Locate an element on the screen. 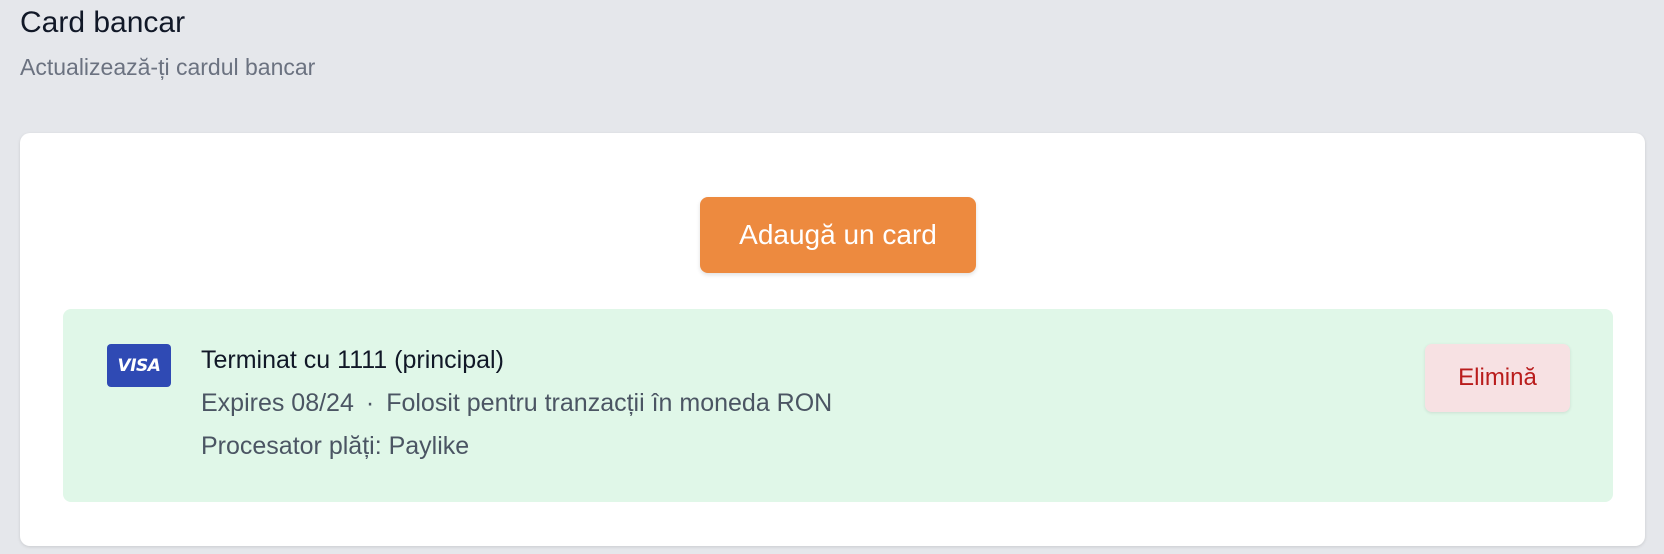 Image resolution: width=1664 pixels, height=554 pixels. card-expiry: Expires 08/24 is located at coordinates (277, 403).